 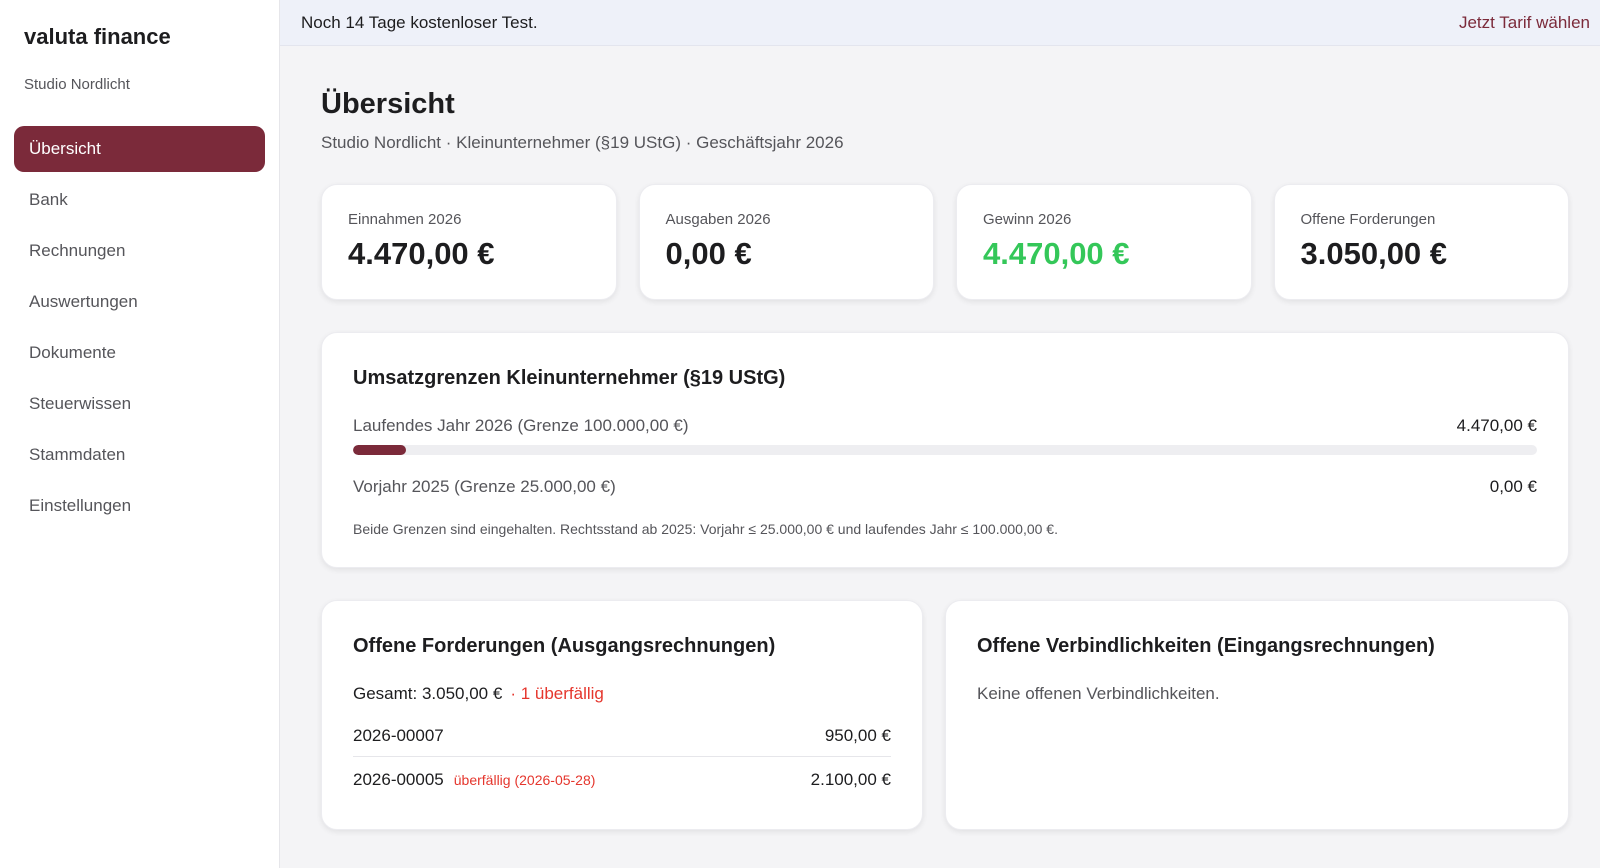 What do you see at coordinates (139, 302) in the screenshot?
I see `sidebar-item-auswertungen: Auswertungen` at bounding box center [139, 302].